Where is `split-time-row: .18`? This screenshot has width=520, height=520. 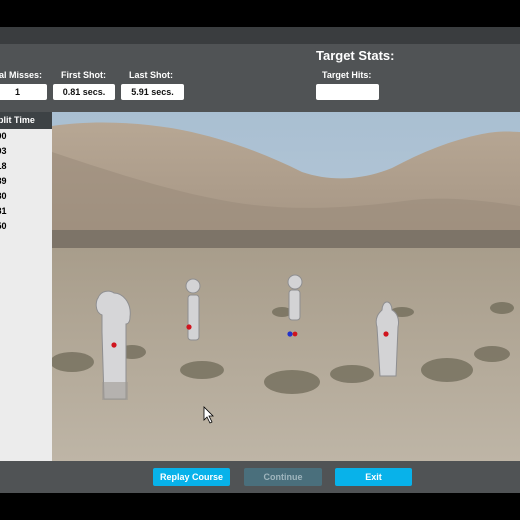
split-time-row: .18 is located at coordinates (3, 166).